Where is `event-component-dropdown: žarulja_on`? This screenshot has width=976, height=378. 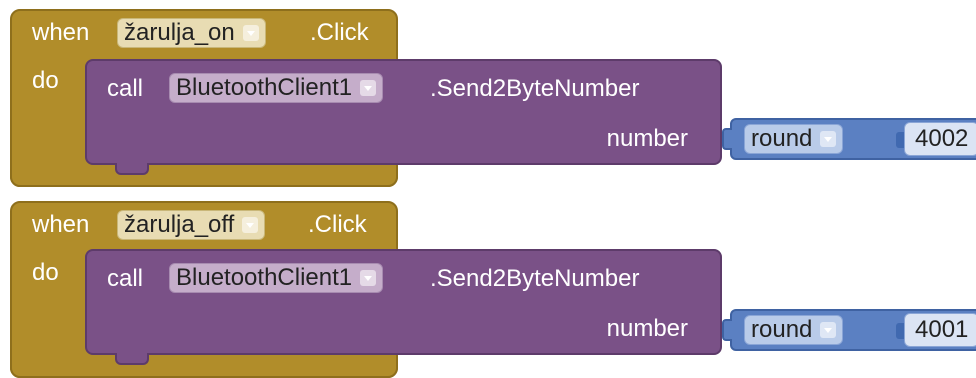 event-component-dropdown: žarulja_on is located at coordinates (191, 33).